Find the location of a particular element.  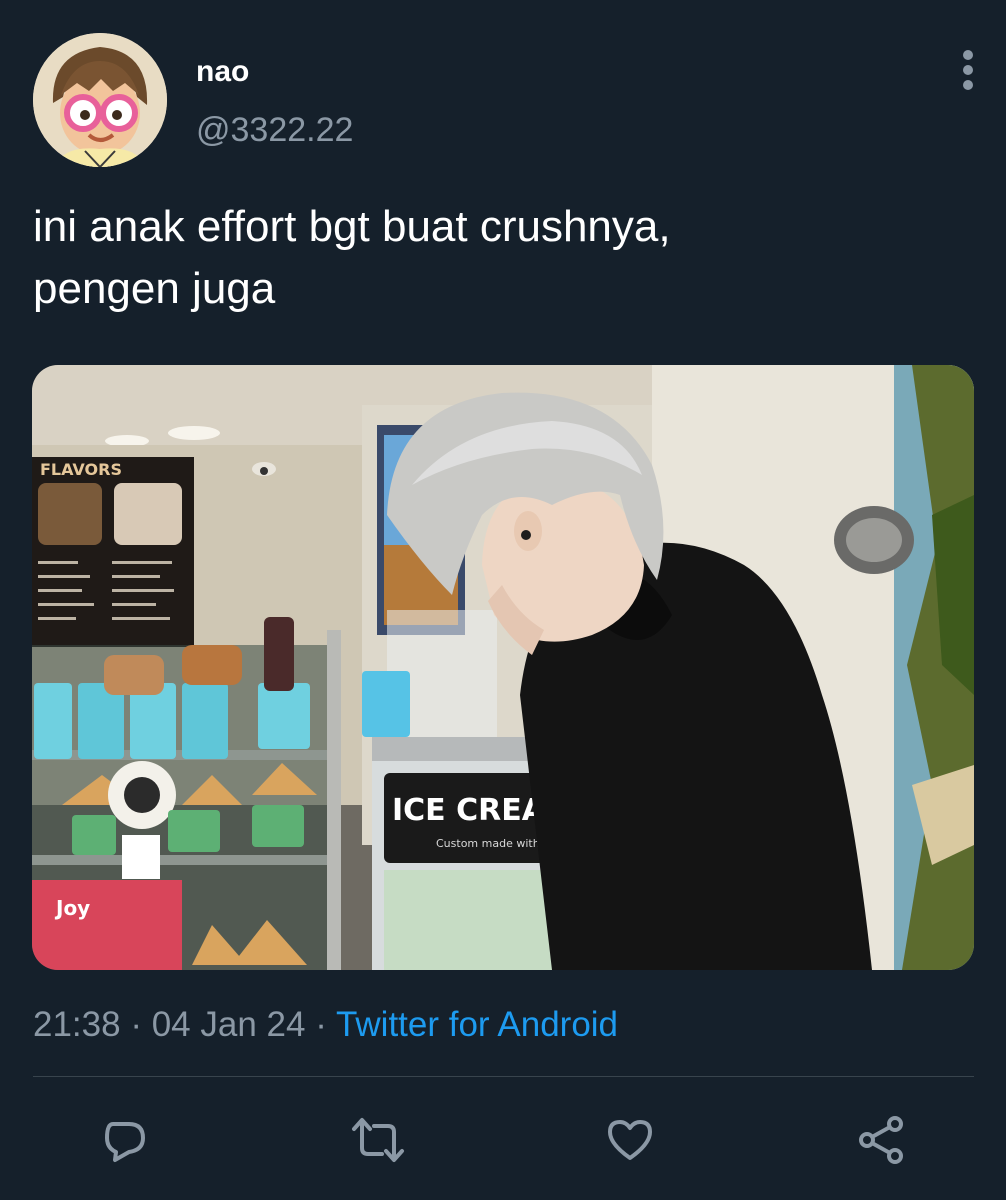

author-handle: @3322.22 is located at coordinates (274, 130).